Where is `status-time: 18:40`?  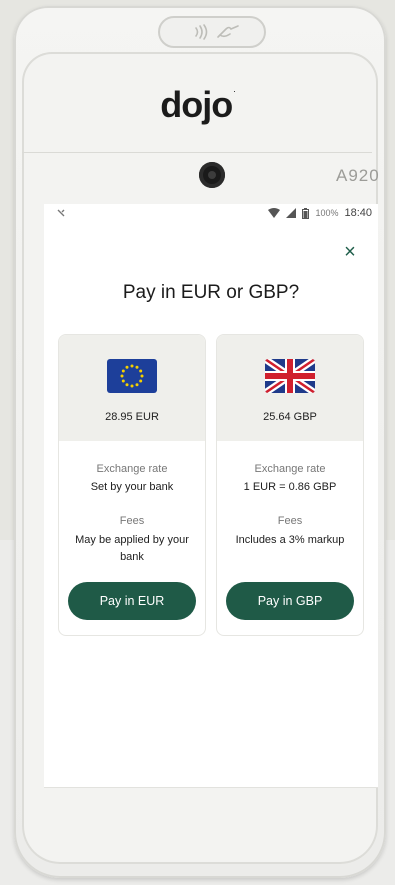 status-time: 18:40 is located at coordinates (358, 213).